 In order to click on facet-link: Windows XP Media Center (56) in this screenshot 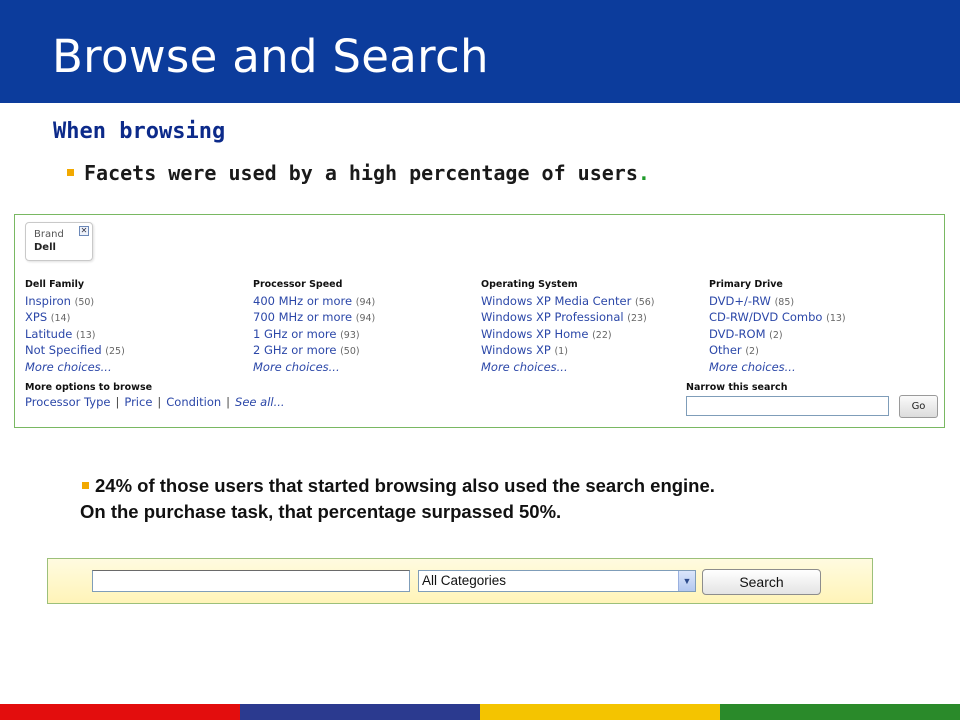, I will do `click(568, 302)`.